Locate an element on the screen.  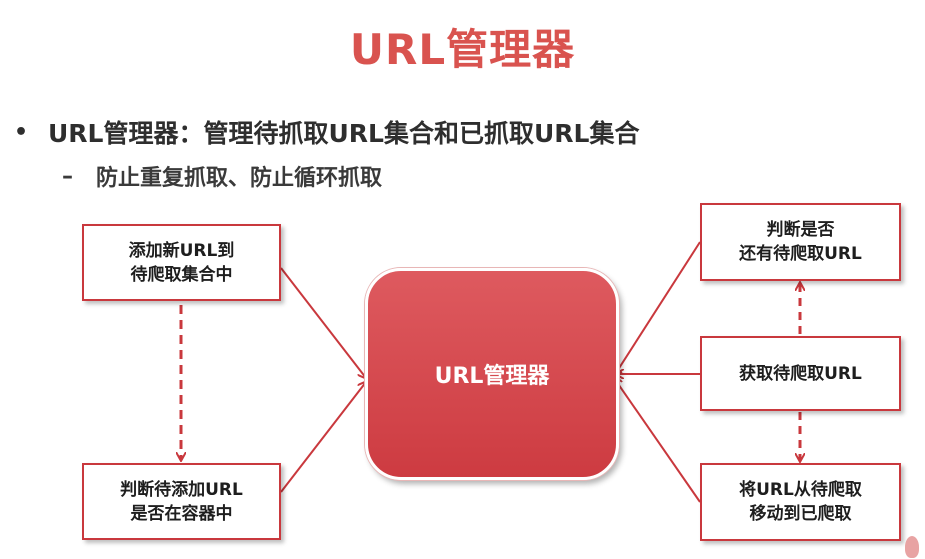
arrow-move-to-center is located at coordinates (657, 440).